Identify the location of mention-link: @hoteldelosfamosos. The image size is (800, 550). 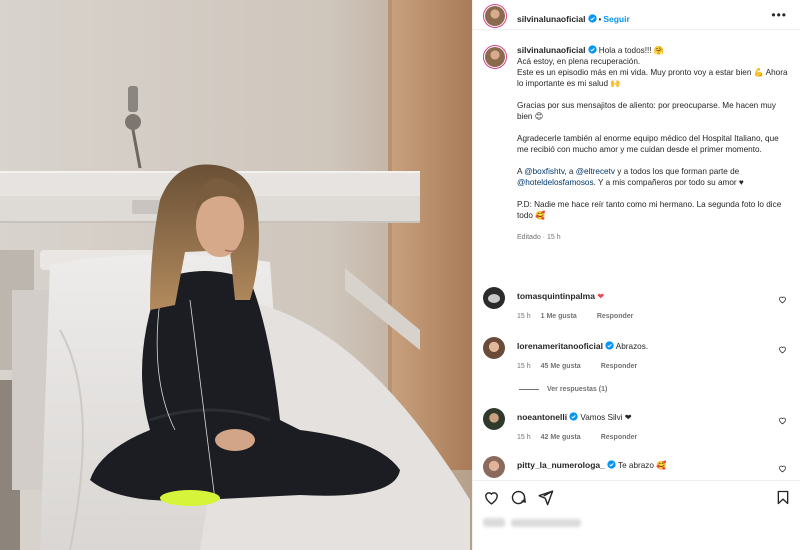
(555, 182).